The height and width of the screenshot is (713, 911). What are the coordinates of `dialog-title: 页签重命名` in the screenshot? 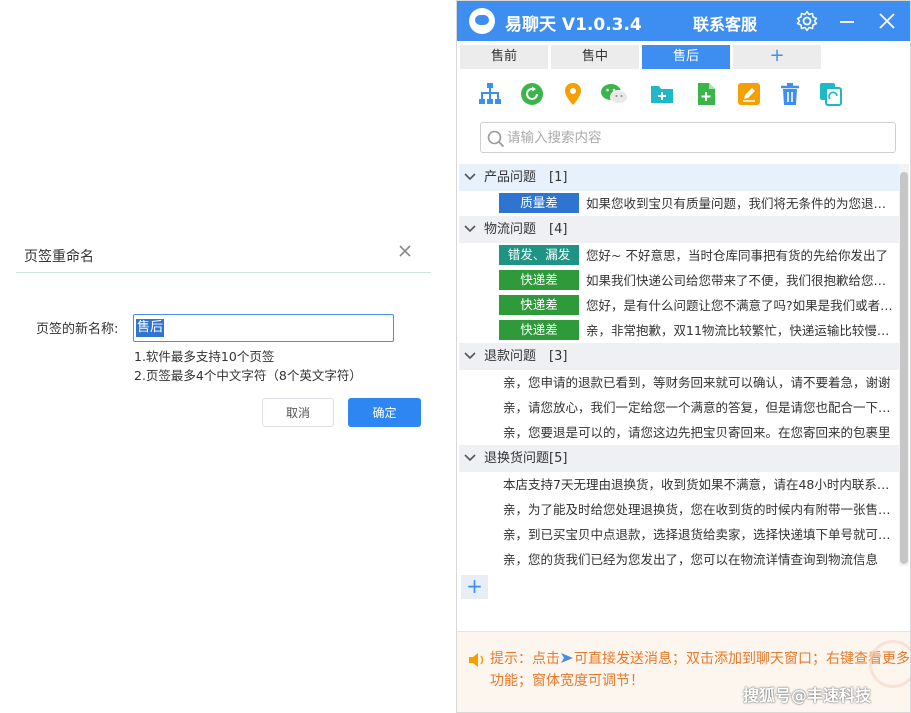 It's located at (59, 257).